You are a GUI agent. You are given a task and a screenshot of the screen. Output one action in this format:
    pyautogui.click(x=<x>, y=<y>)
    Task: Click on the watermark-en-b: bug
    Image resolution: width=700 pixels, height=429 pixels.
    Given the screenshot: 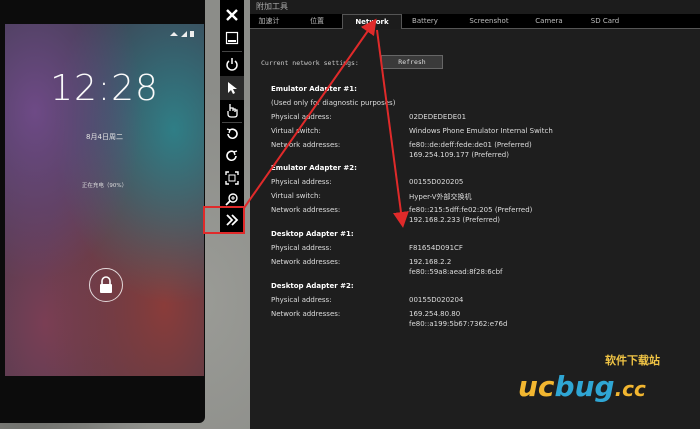 What is the action you would take?
    pyautogui.click(x=584, y=386)
    